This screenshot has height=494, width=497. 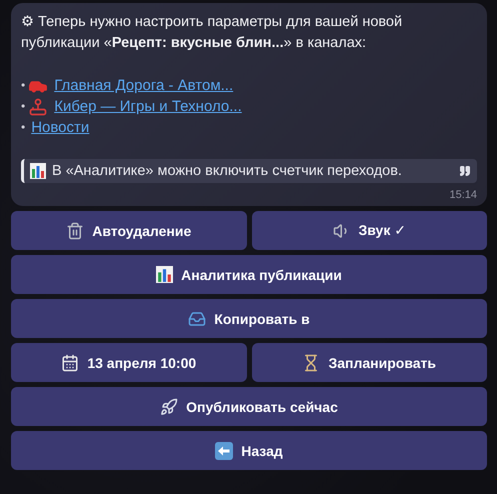 What do you see at coordinates (211, 32) in the screenshot?
I see `message-text: ⚙ Теперь нужно настроить параметры для вашей новой публикации «Рецепт: вкусные блин...» в каналах:` at bounding box center [211, 32].